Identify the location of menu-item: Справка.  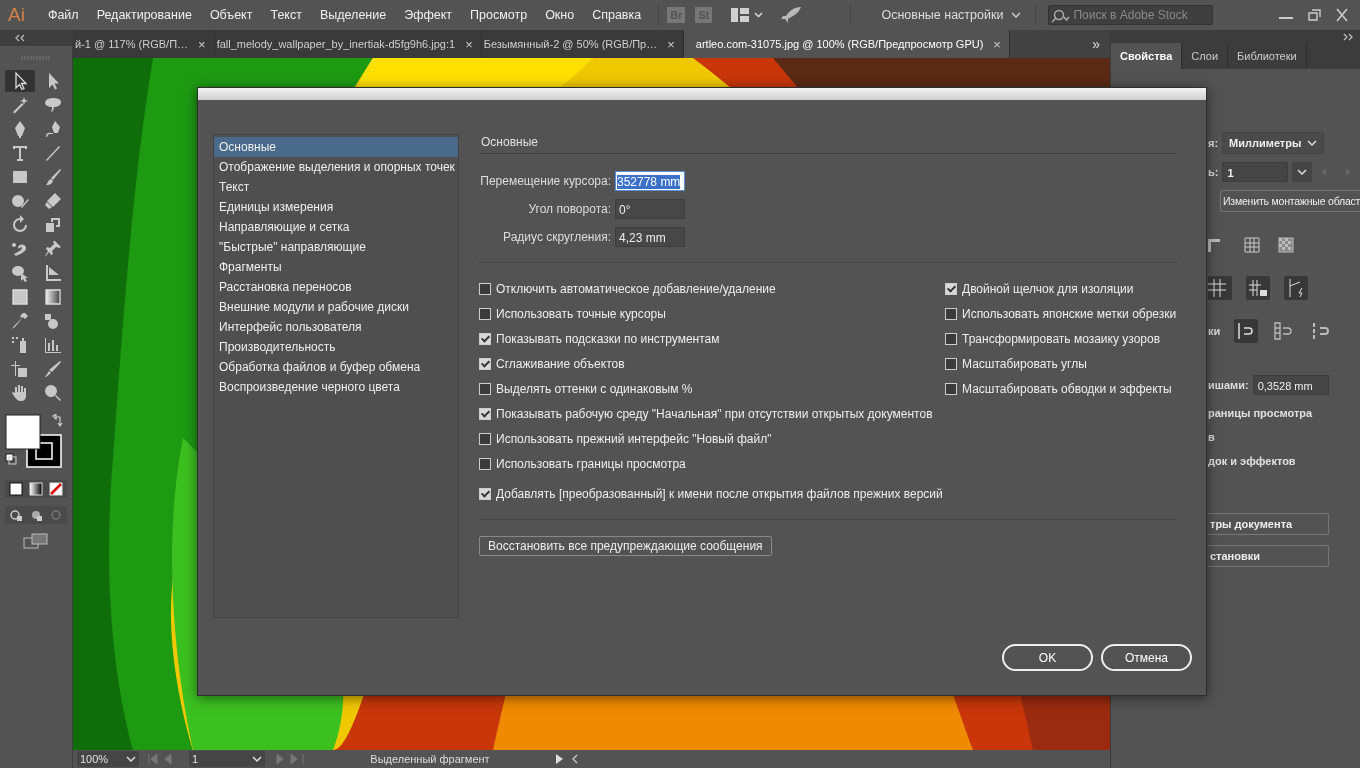
(617, 15).